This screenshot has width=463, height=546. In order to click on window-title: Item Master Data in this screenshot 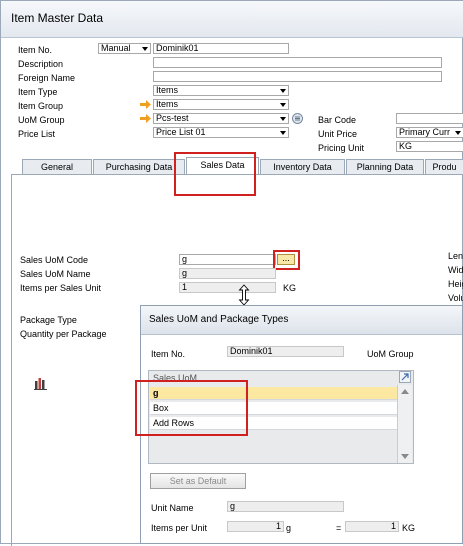, I will do `click(57, 18)`.